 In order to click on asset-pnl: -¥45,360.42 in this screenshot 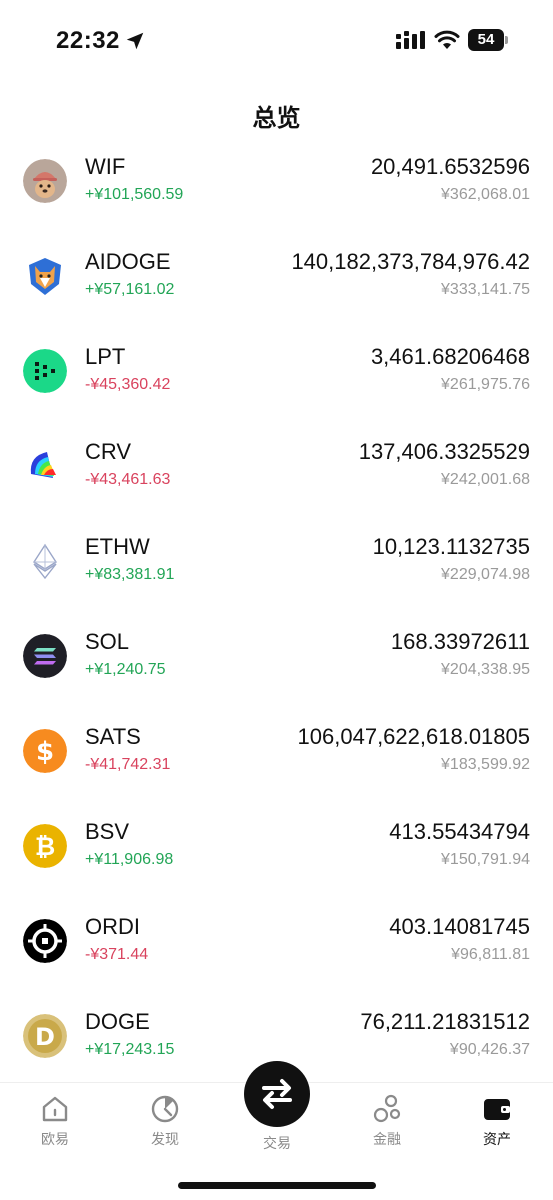, I will do `click(128, 384)`.